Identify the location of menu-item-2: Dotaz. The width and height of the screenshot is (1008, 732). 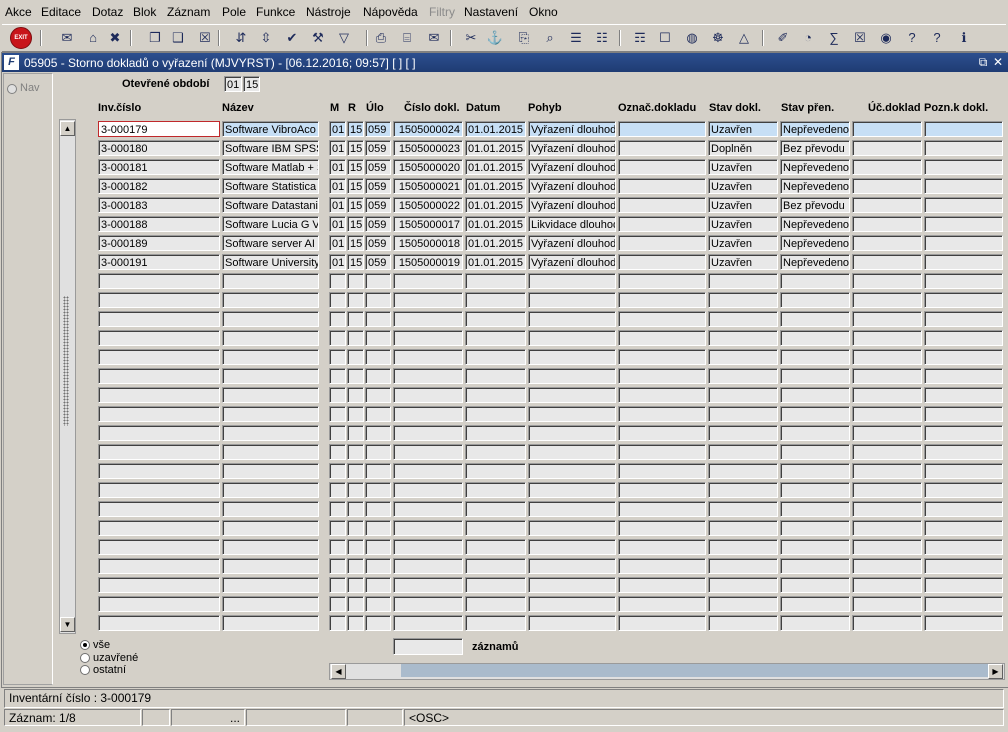
(107, 12).